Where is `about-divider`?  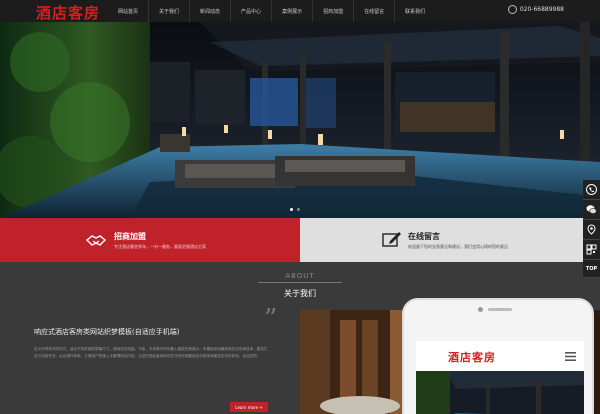 about-divider is located at coordinates (300, 282).